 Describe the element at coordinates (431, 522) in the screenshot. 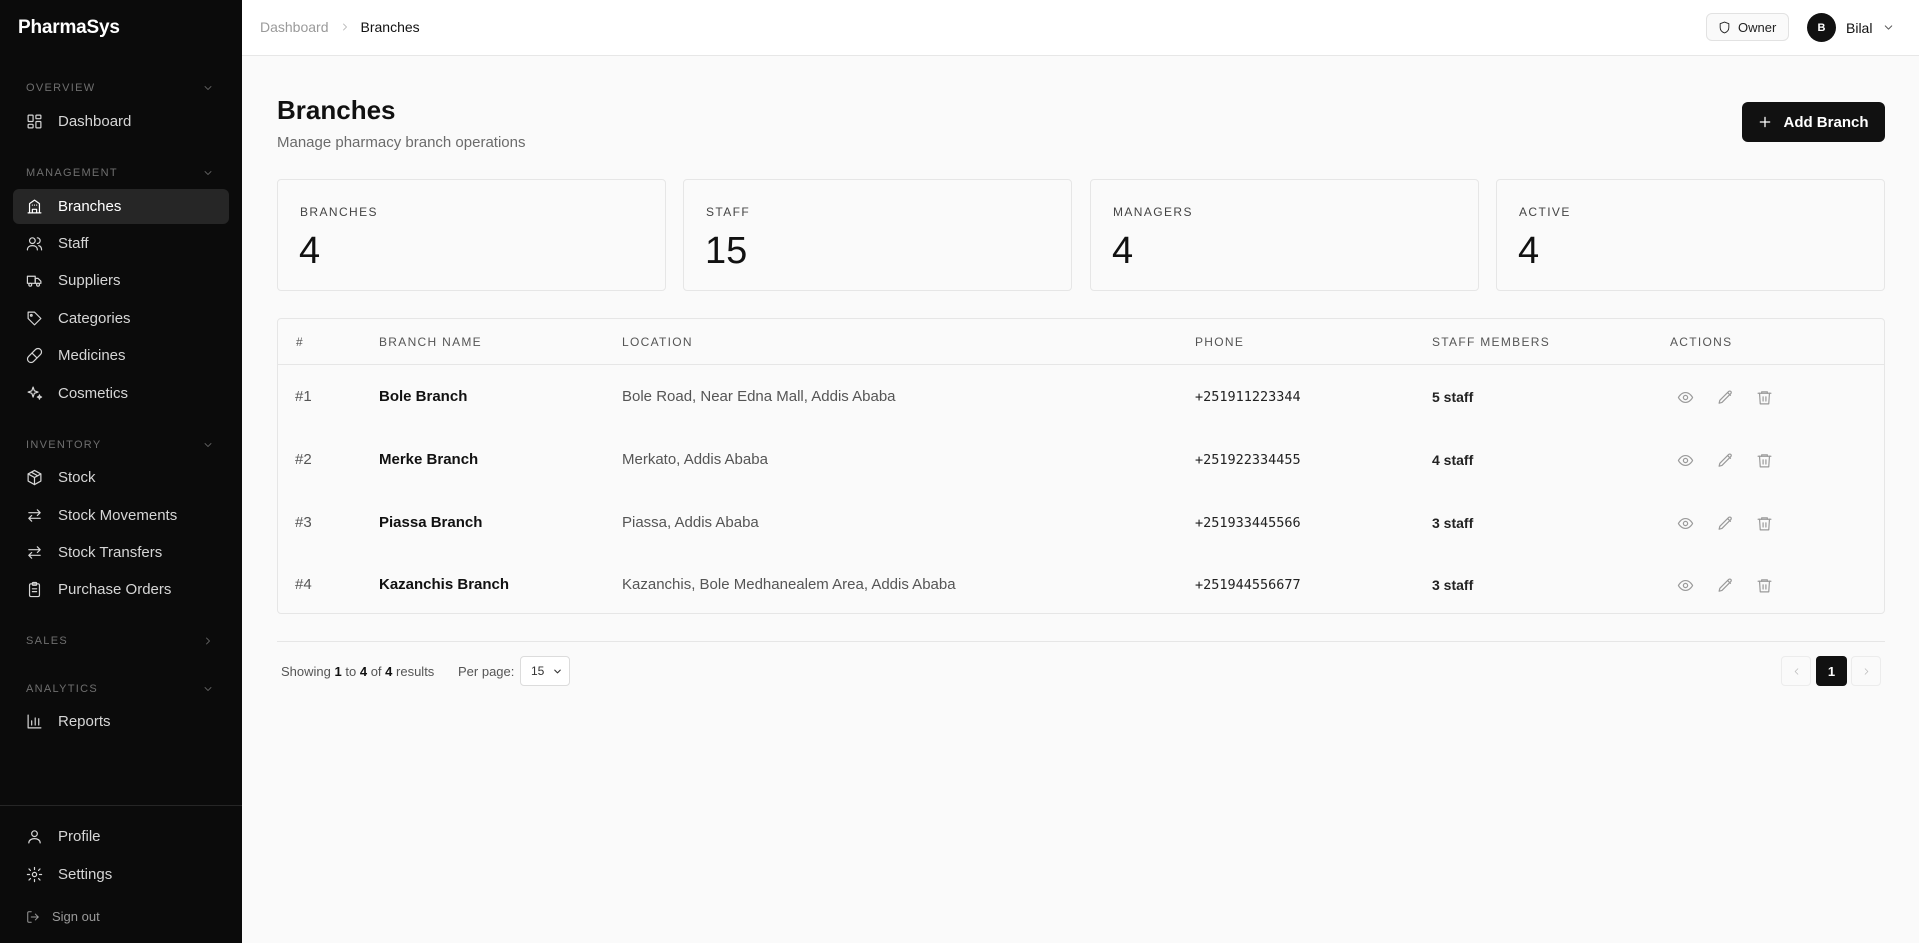

I see `branch-name: Piassa Branch` at that location.